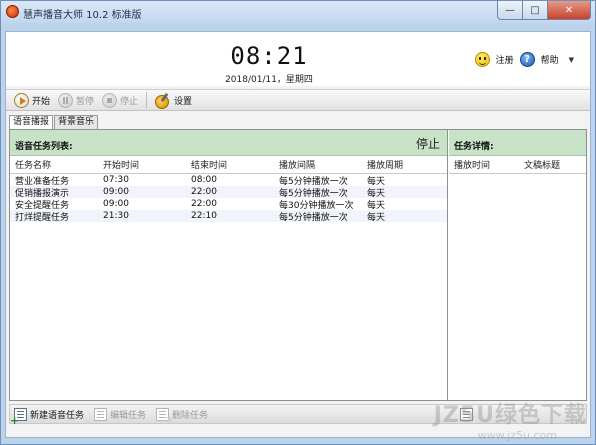 The image size is (596, 445). What do you see at coordinates (569, 10) in the screenshot?
I see `close-button: ✕` at bounding box center [569, 10].